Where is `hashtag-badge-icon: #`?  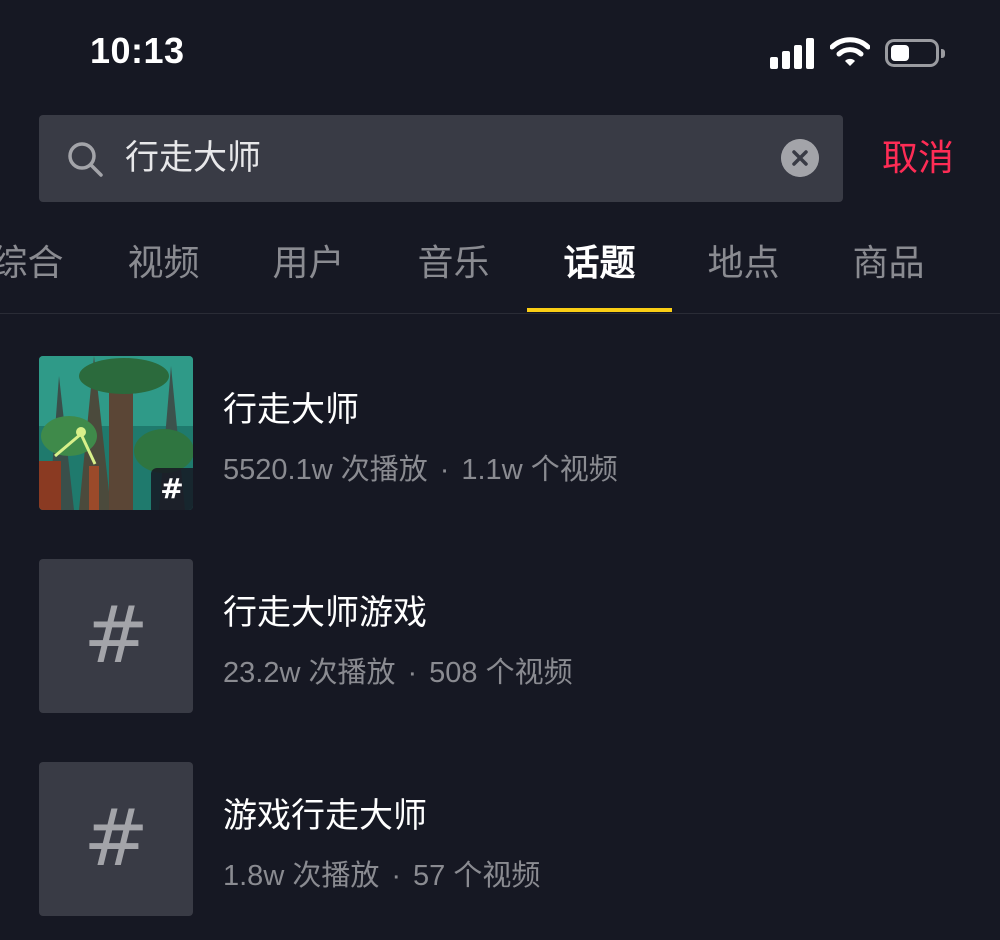
hashtag-badge-icon: # is located at coordinates (172, 489).